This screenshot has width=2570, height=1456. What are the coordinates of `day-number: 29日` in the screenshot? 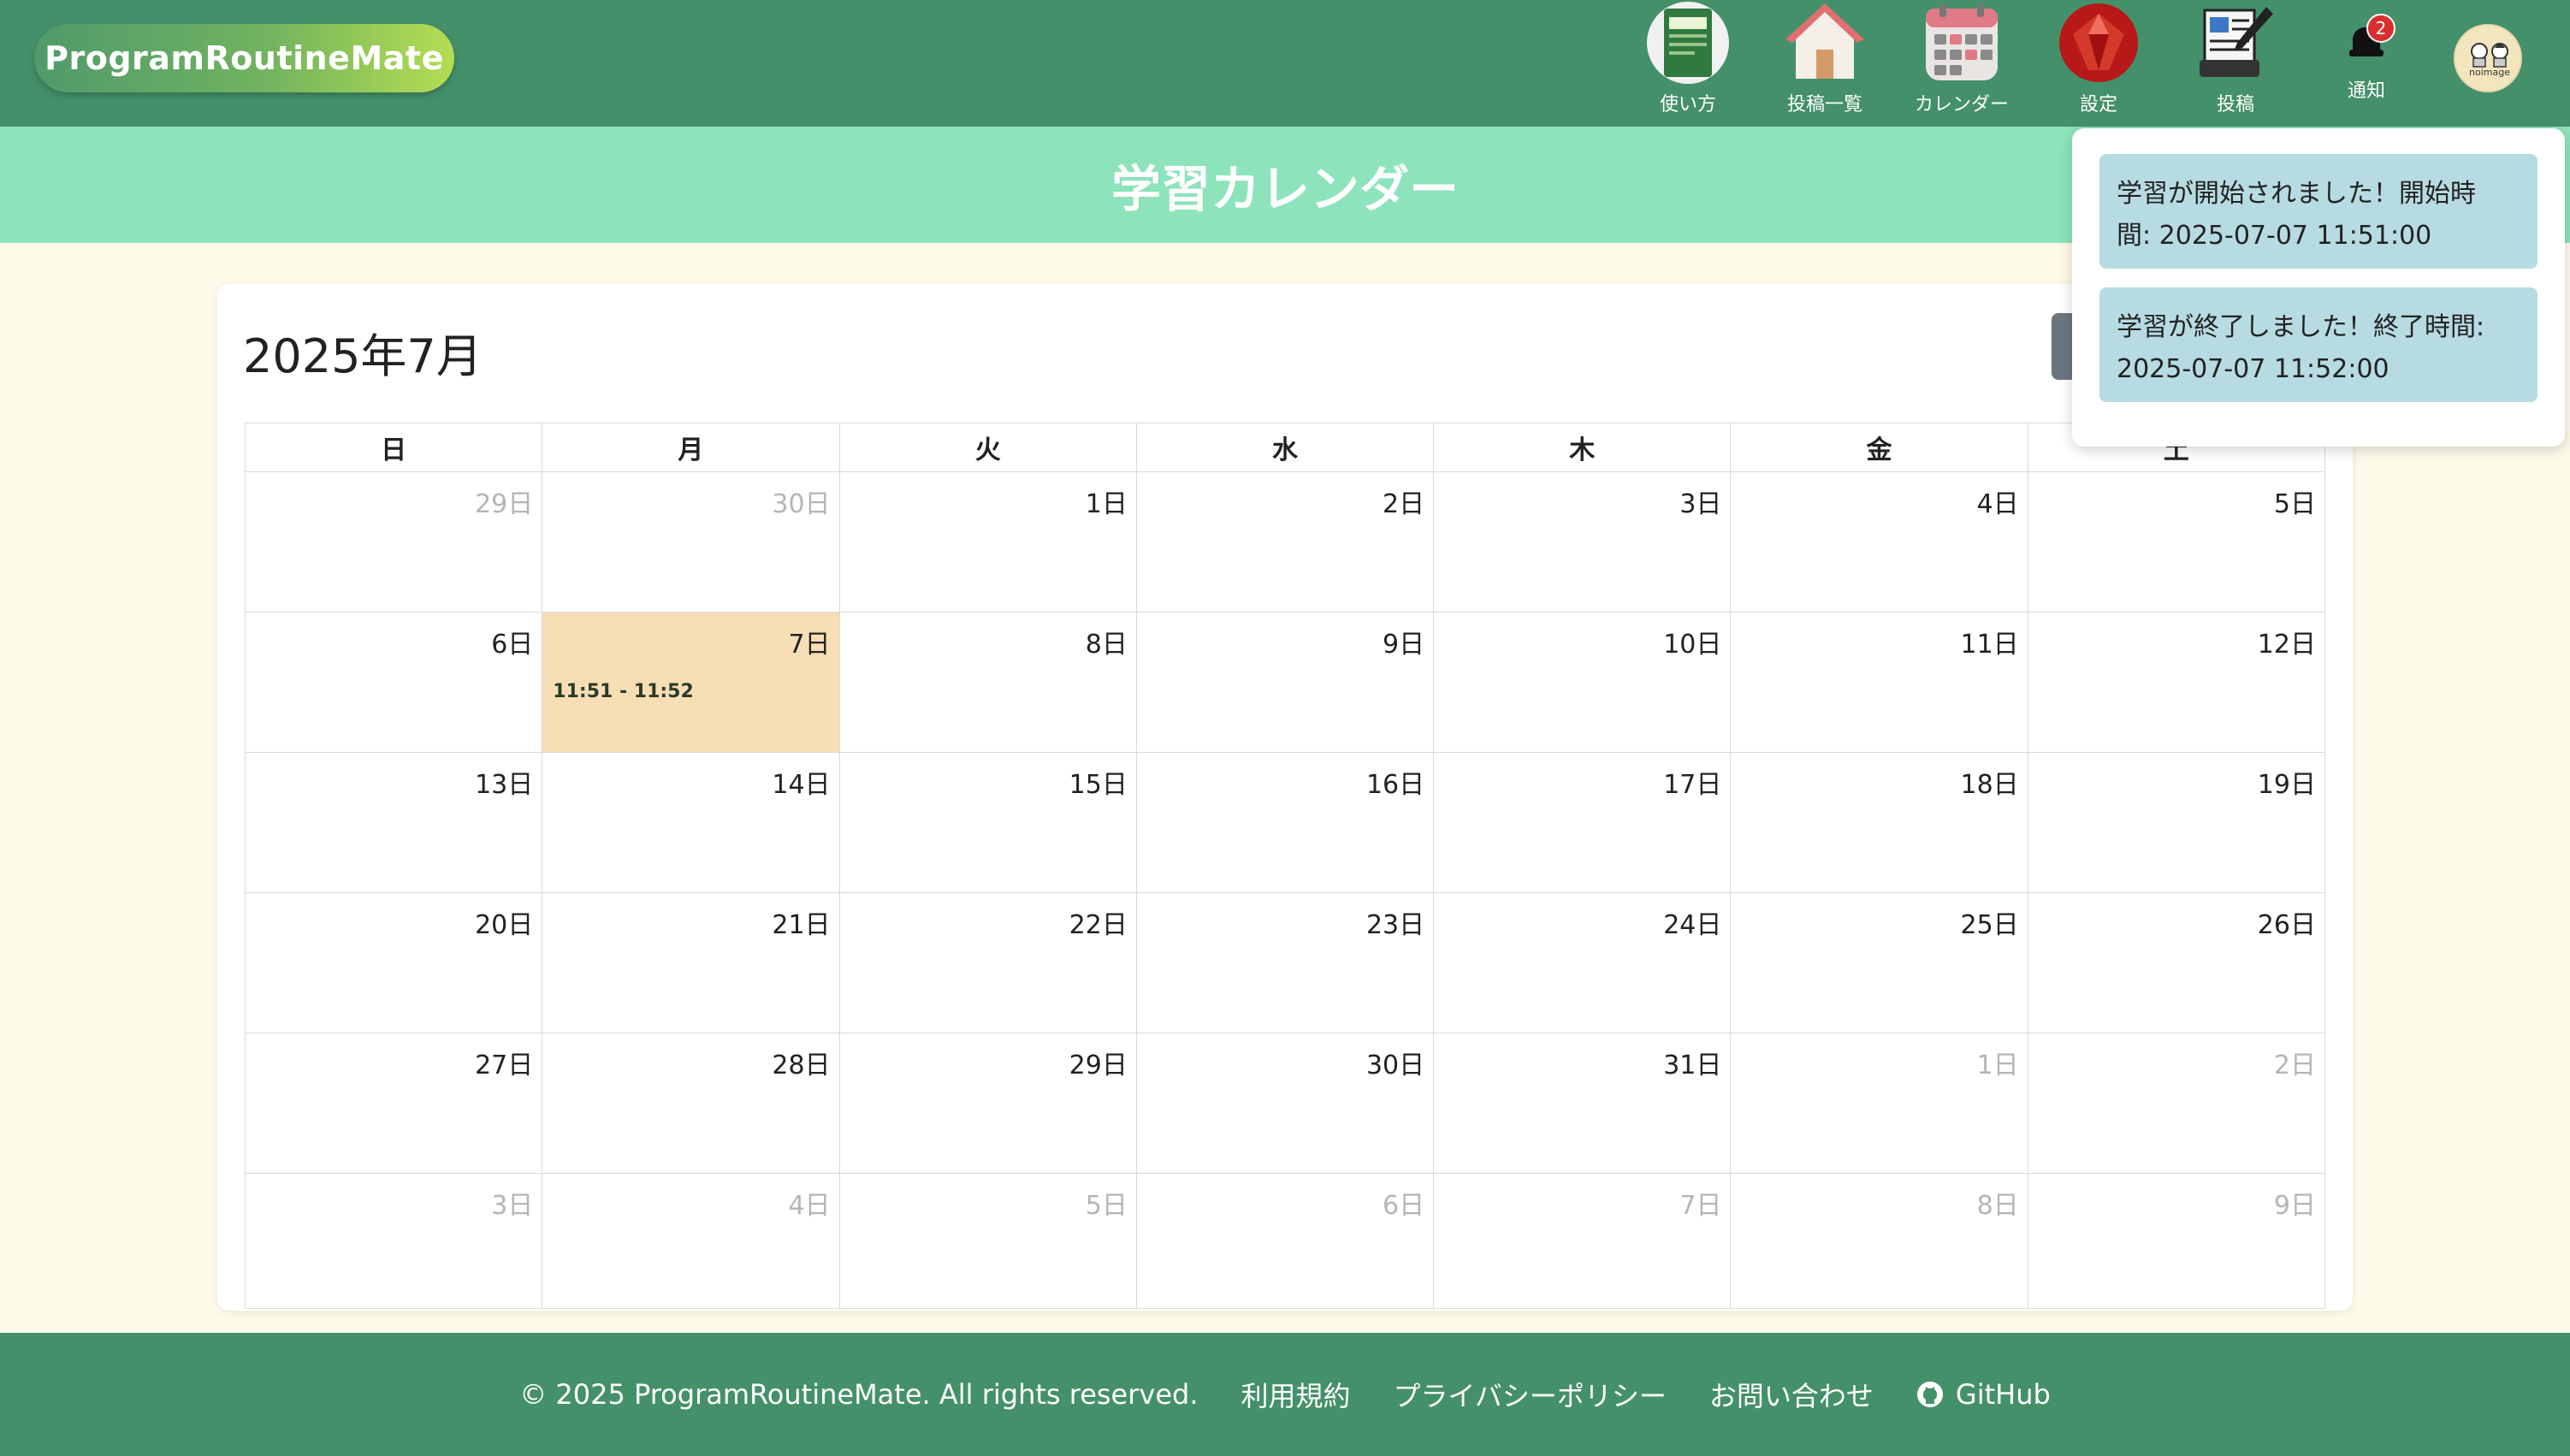 It's located at (504, 504).